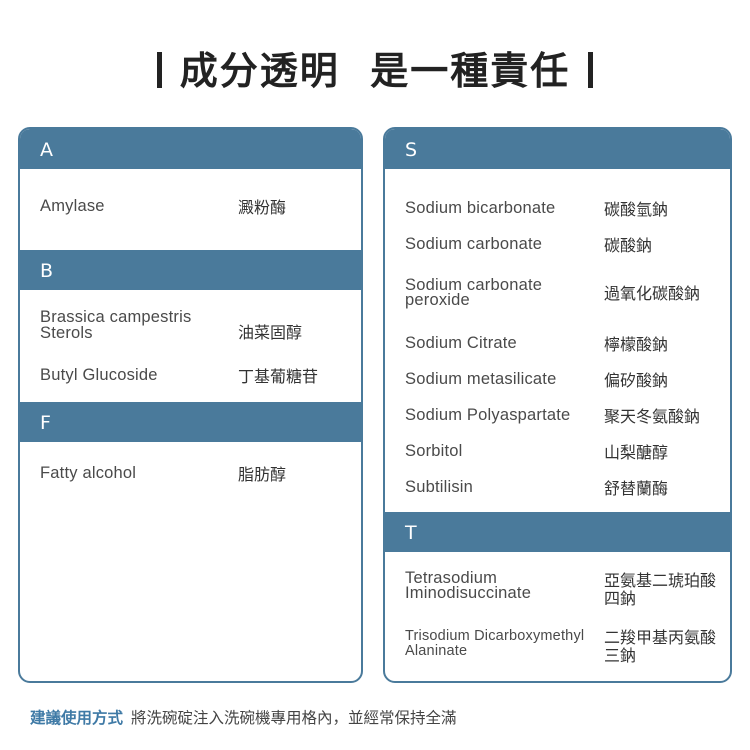  I want to click on ingredient-en-line1: Trisodium Dicarboxymethyl, so click(495, 636).